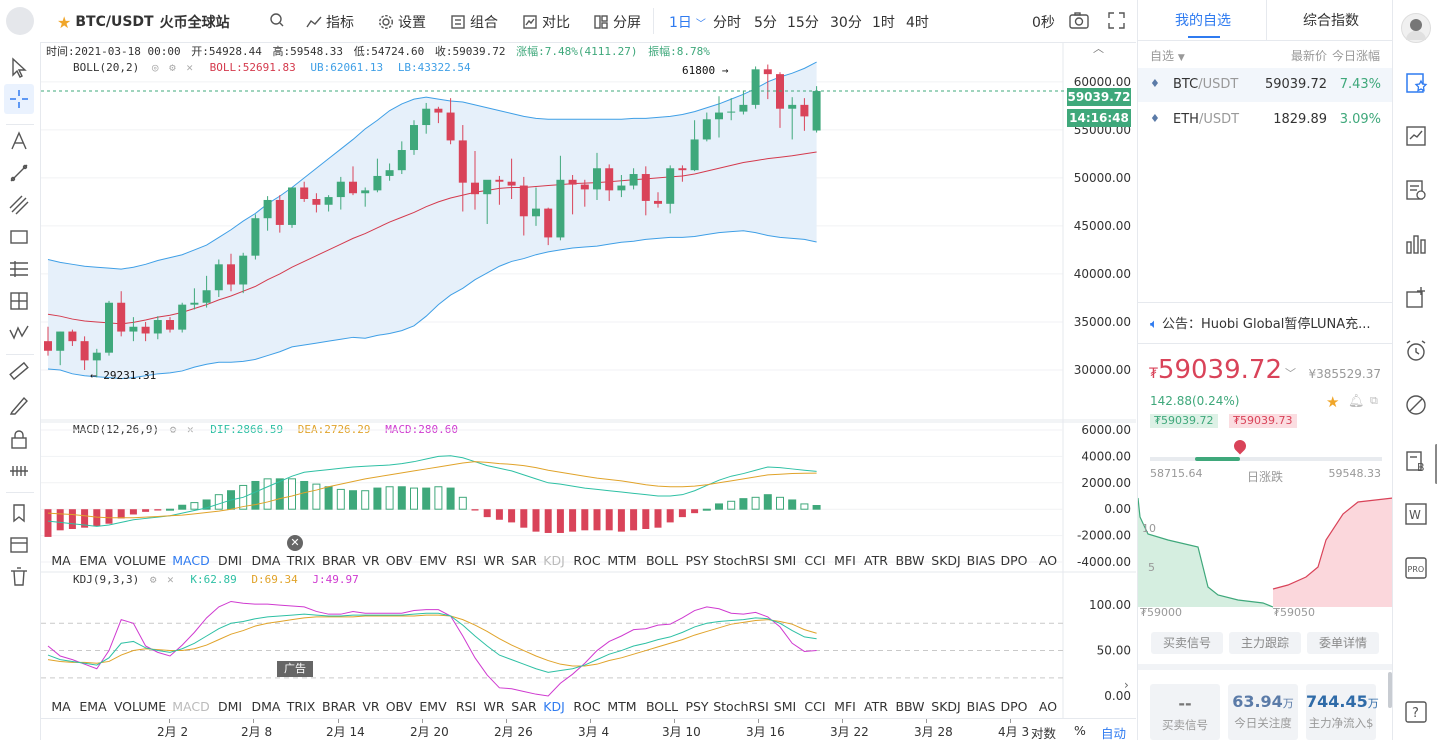  I want to click on stat-card: 63.94万 今日关注度, so click(1263, 712).